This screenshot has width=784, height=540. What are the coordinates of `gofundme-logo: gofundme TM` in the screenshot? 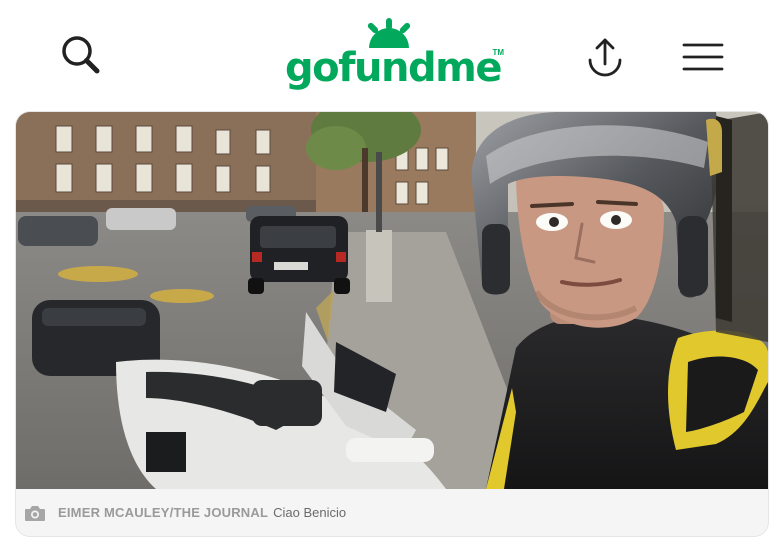 It's located at (393, 56).